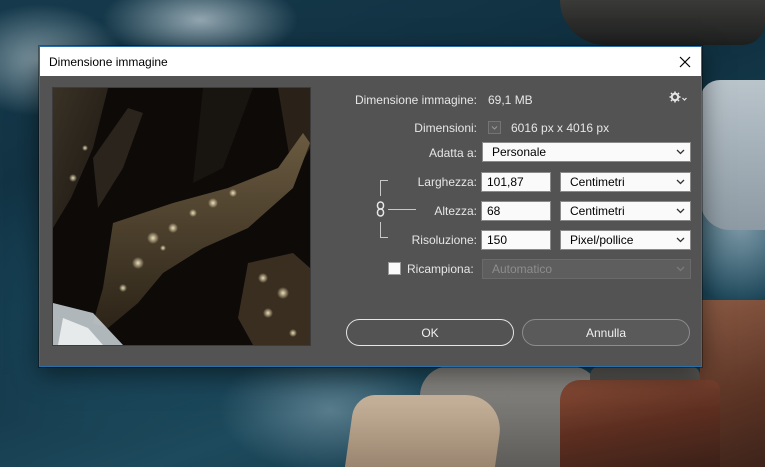 The width and height of the screenshot is (765, 467). What do you see at coordinates (597, 182) in the screenshot?
I see `width-unit-value: Centimetri` at bounding box center [597, 182].